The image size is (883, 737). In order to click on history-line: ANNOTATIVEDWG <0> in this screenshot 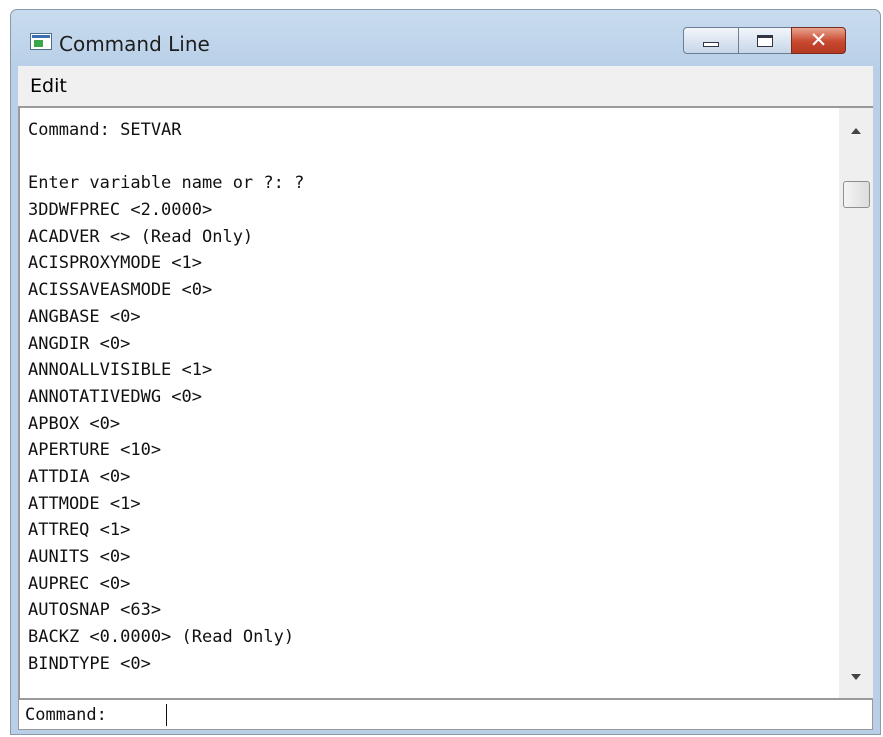, I will do `click(115, 396)`.